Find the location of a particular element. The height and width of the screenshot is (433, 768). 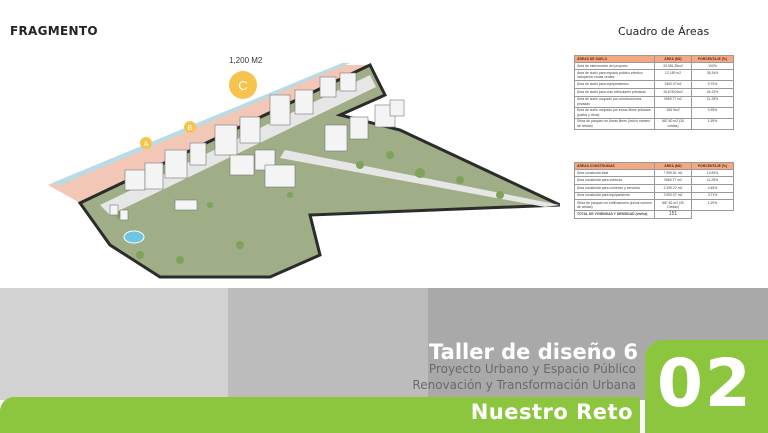

table-row: Área construida total 7 990.61 m2 13.83% is located at coordinates (654, 173).